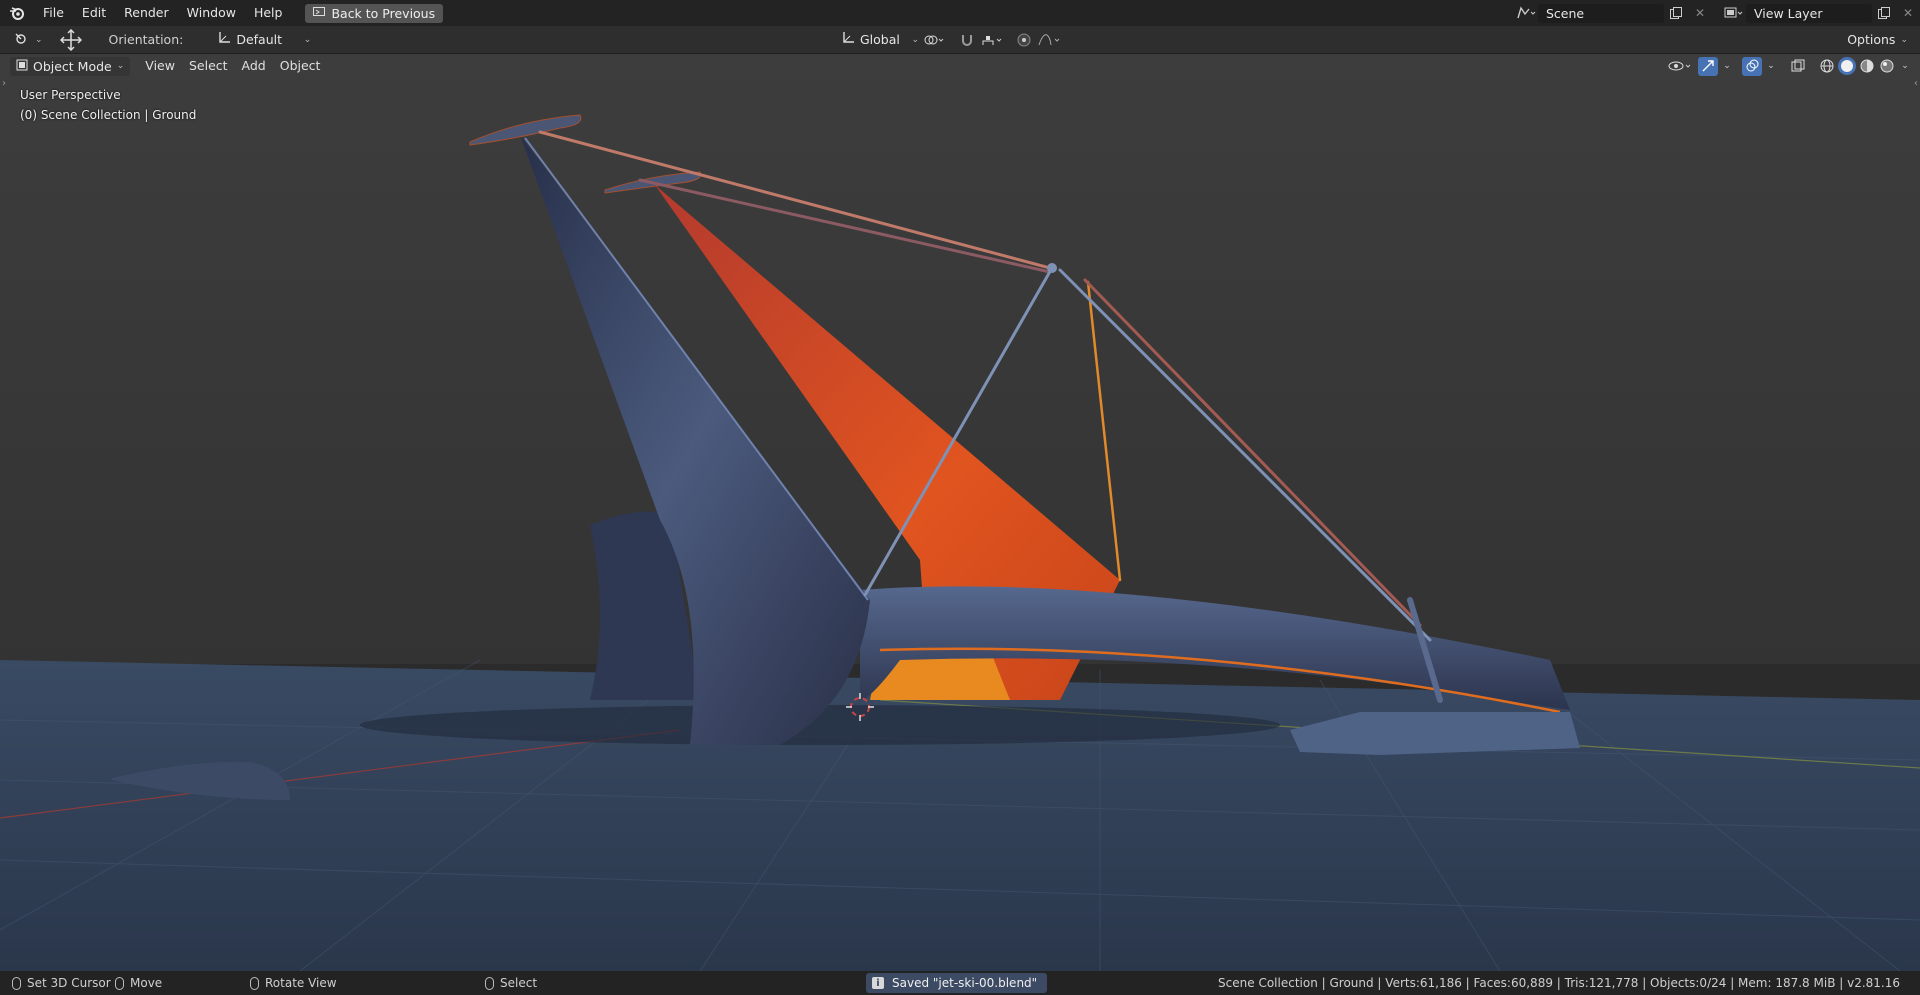 This screenshot has height=995, width=1920. What do you see at coordinates (1771, 66) in the screenshot?
I see `overlay-dropdown-icon: ⌄` at bounding box center [1771, 66].